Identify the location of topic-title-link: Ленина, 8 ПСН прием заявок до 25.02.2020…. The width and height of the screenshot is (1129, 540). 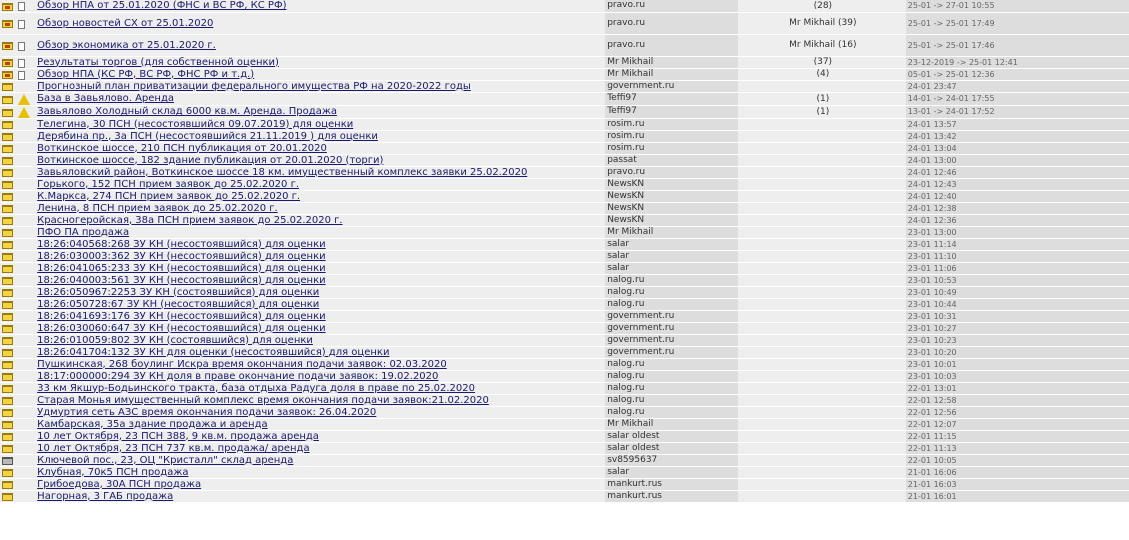
(157, 208).